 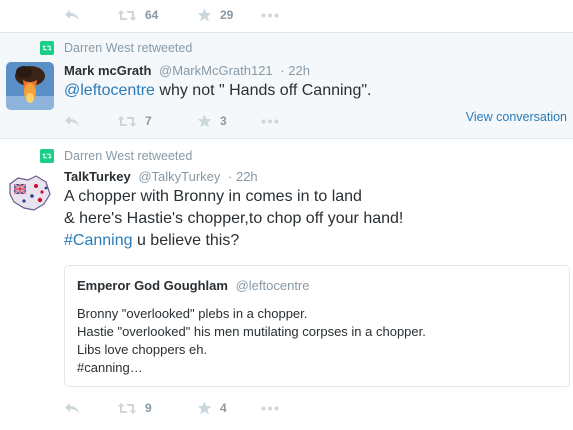 I want to click on tweet-item: 64 29, so click(x=286, y=16).